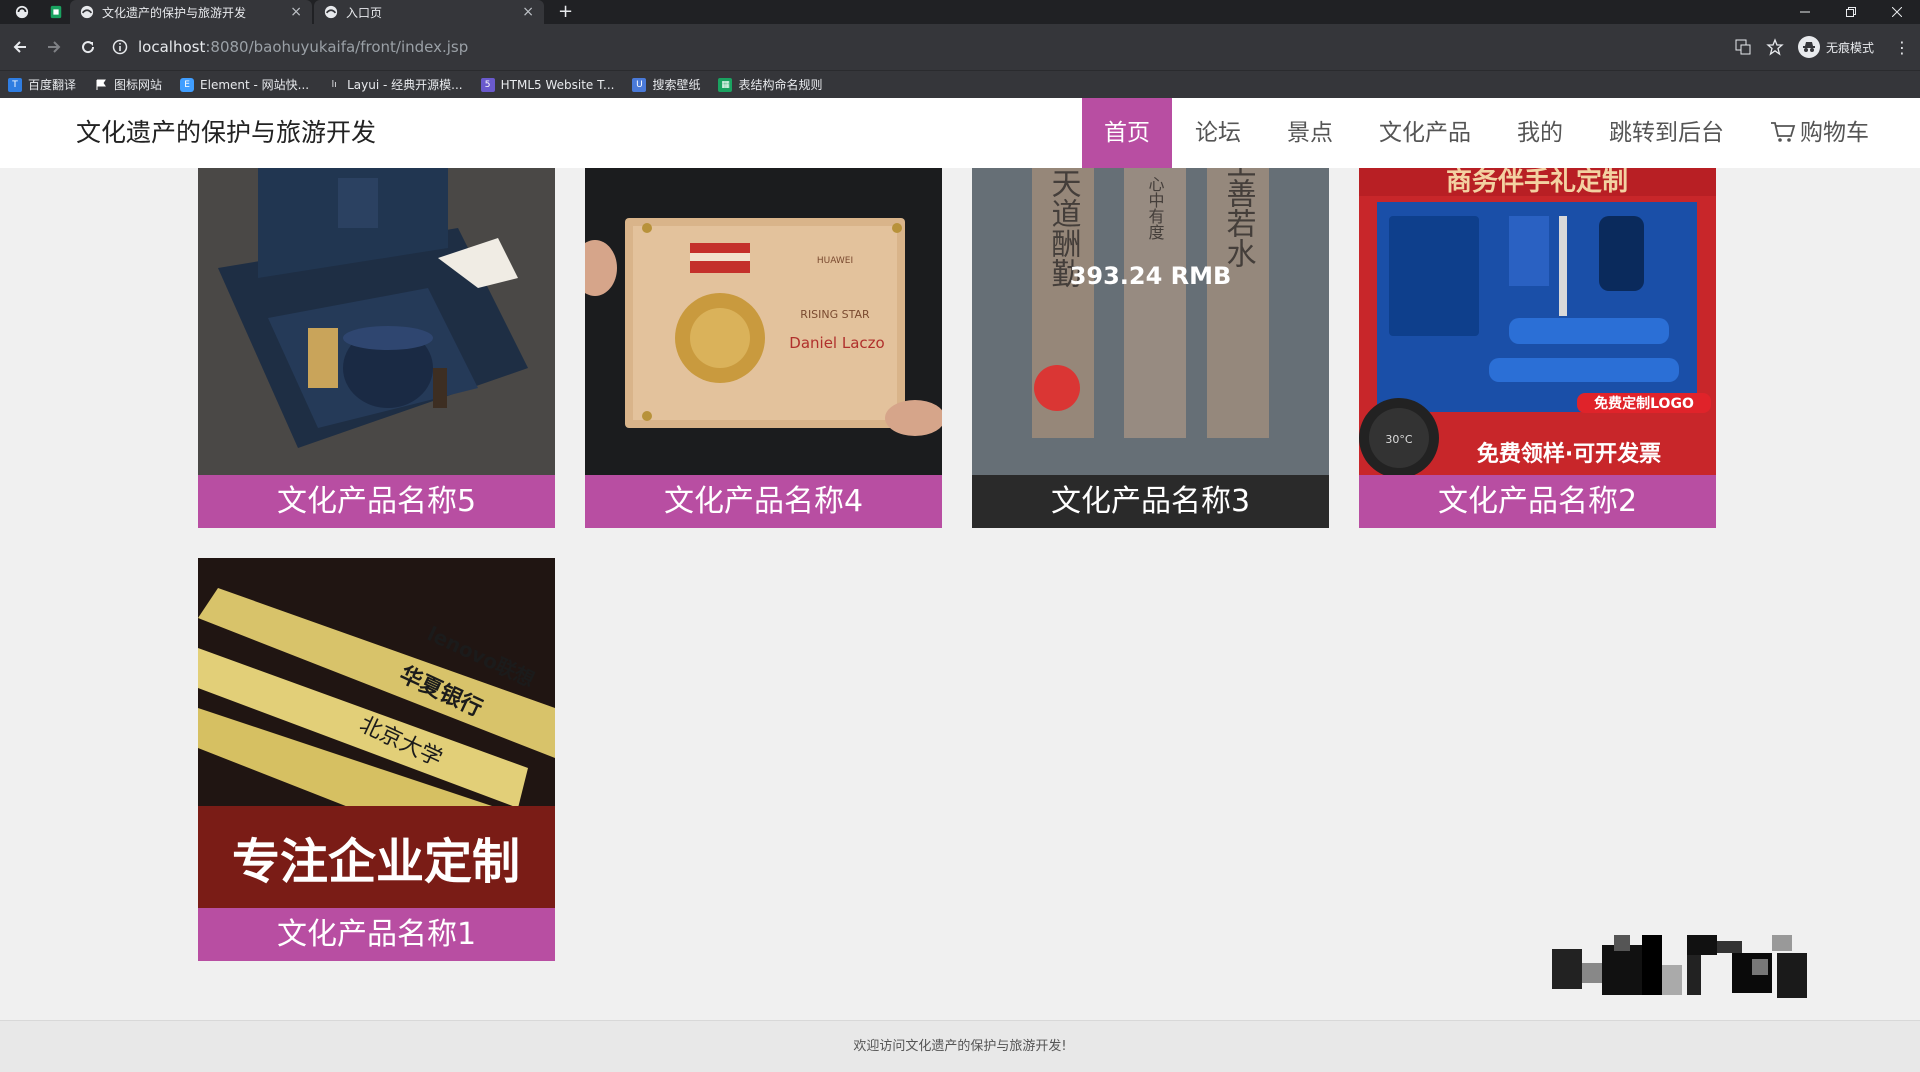  What do you see at coordinates (1902, 47) in the screenshot?
I see `more-menu-icon: ⋮` at bounding box center [1902, 47].